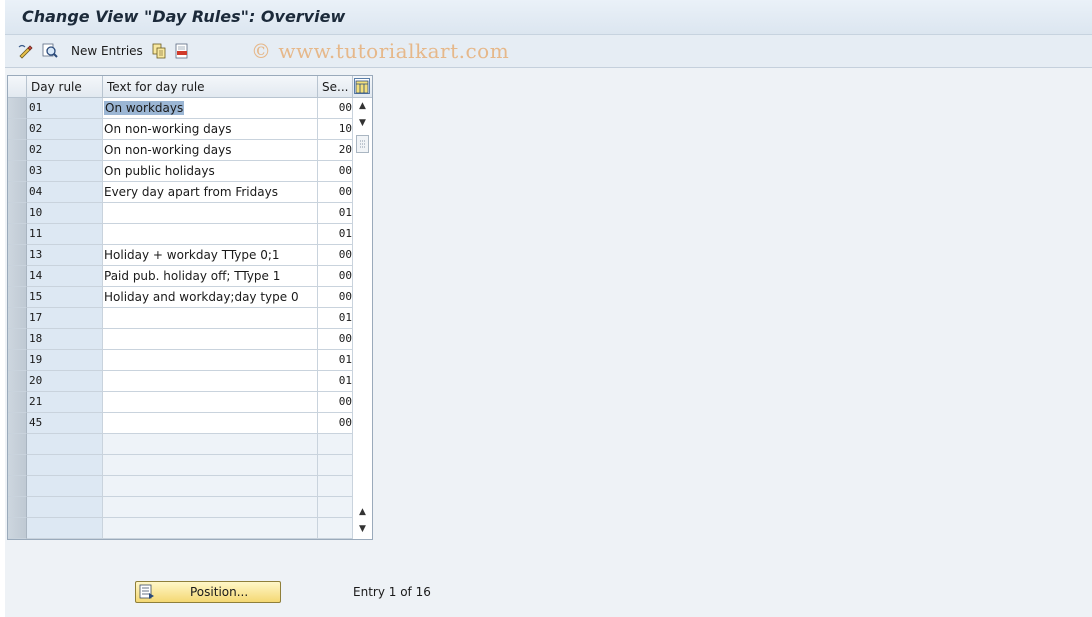 The width and height of the screenshot is (1092, 617). Describe the element at coordinates (159, 51) in the screenshot. I see `copy-icon` at that location.